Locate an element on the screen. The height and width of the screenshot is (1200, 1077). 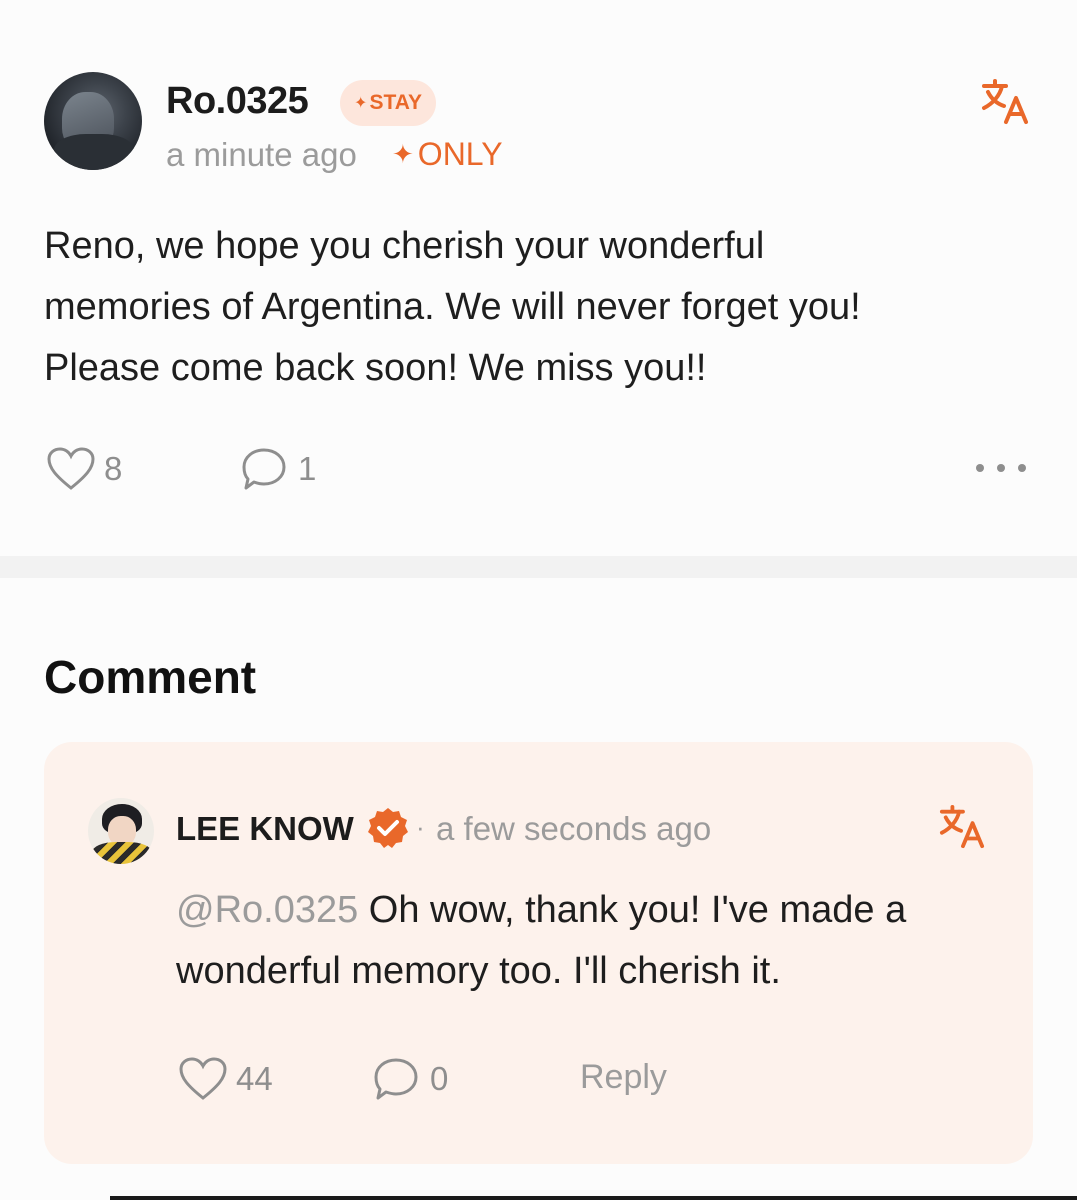
like-count: 8 is located at coordinates (113, 468).